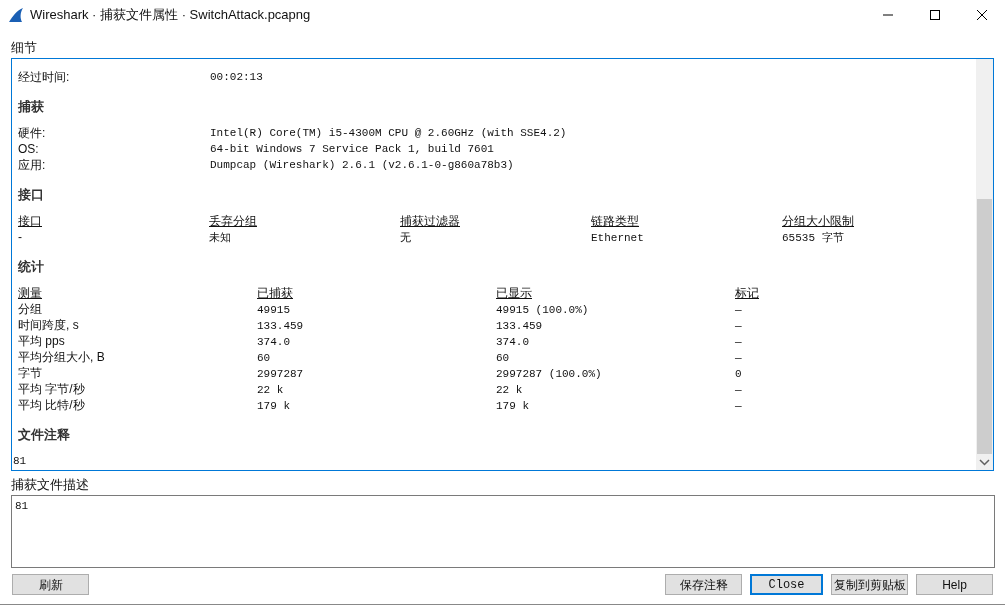 The image size is (1005, 607). What do you see at coordinates (738, 374) in the screenshot?
I see `table-cell: 0` at bounding box center [738, 374].